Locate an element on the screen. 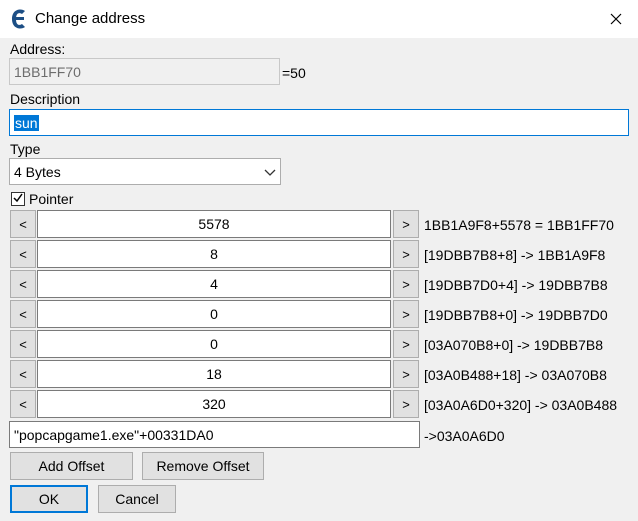  chevron-down-icon is located at coordinates (270, 172).